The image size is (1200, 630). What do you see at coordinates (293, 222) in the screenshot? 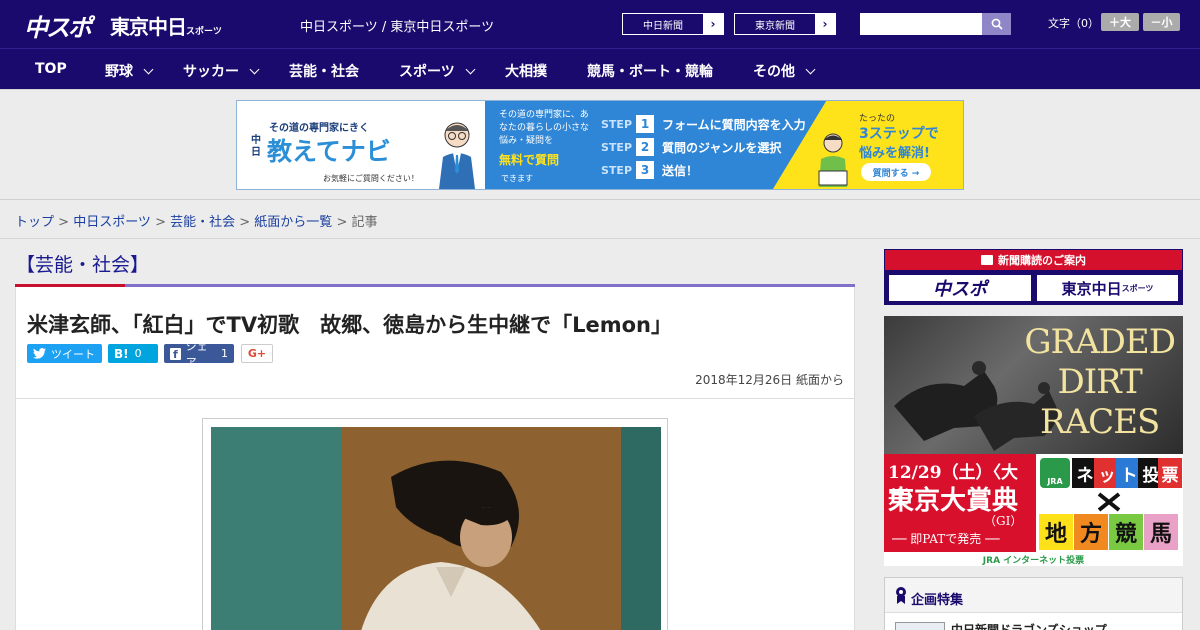
I see `breadcrumb-shimen-list: 紙面から一覧` at bounding box center [293, 222].